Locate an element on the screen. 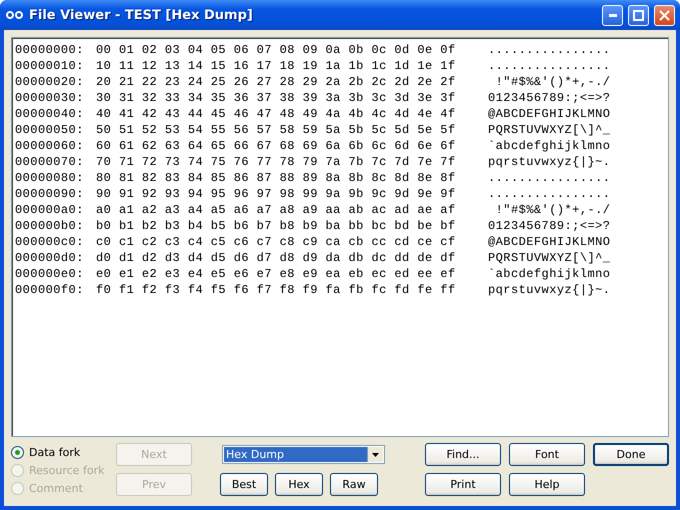 Image resolution: width=680 pixels, height=510 pixels. hex-bytes-text: e0 e1 e2 e3 e4 e5 e6 e7 e8 e9 ea eb ec ed ee ef is located at coordinates (276, 274).